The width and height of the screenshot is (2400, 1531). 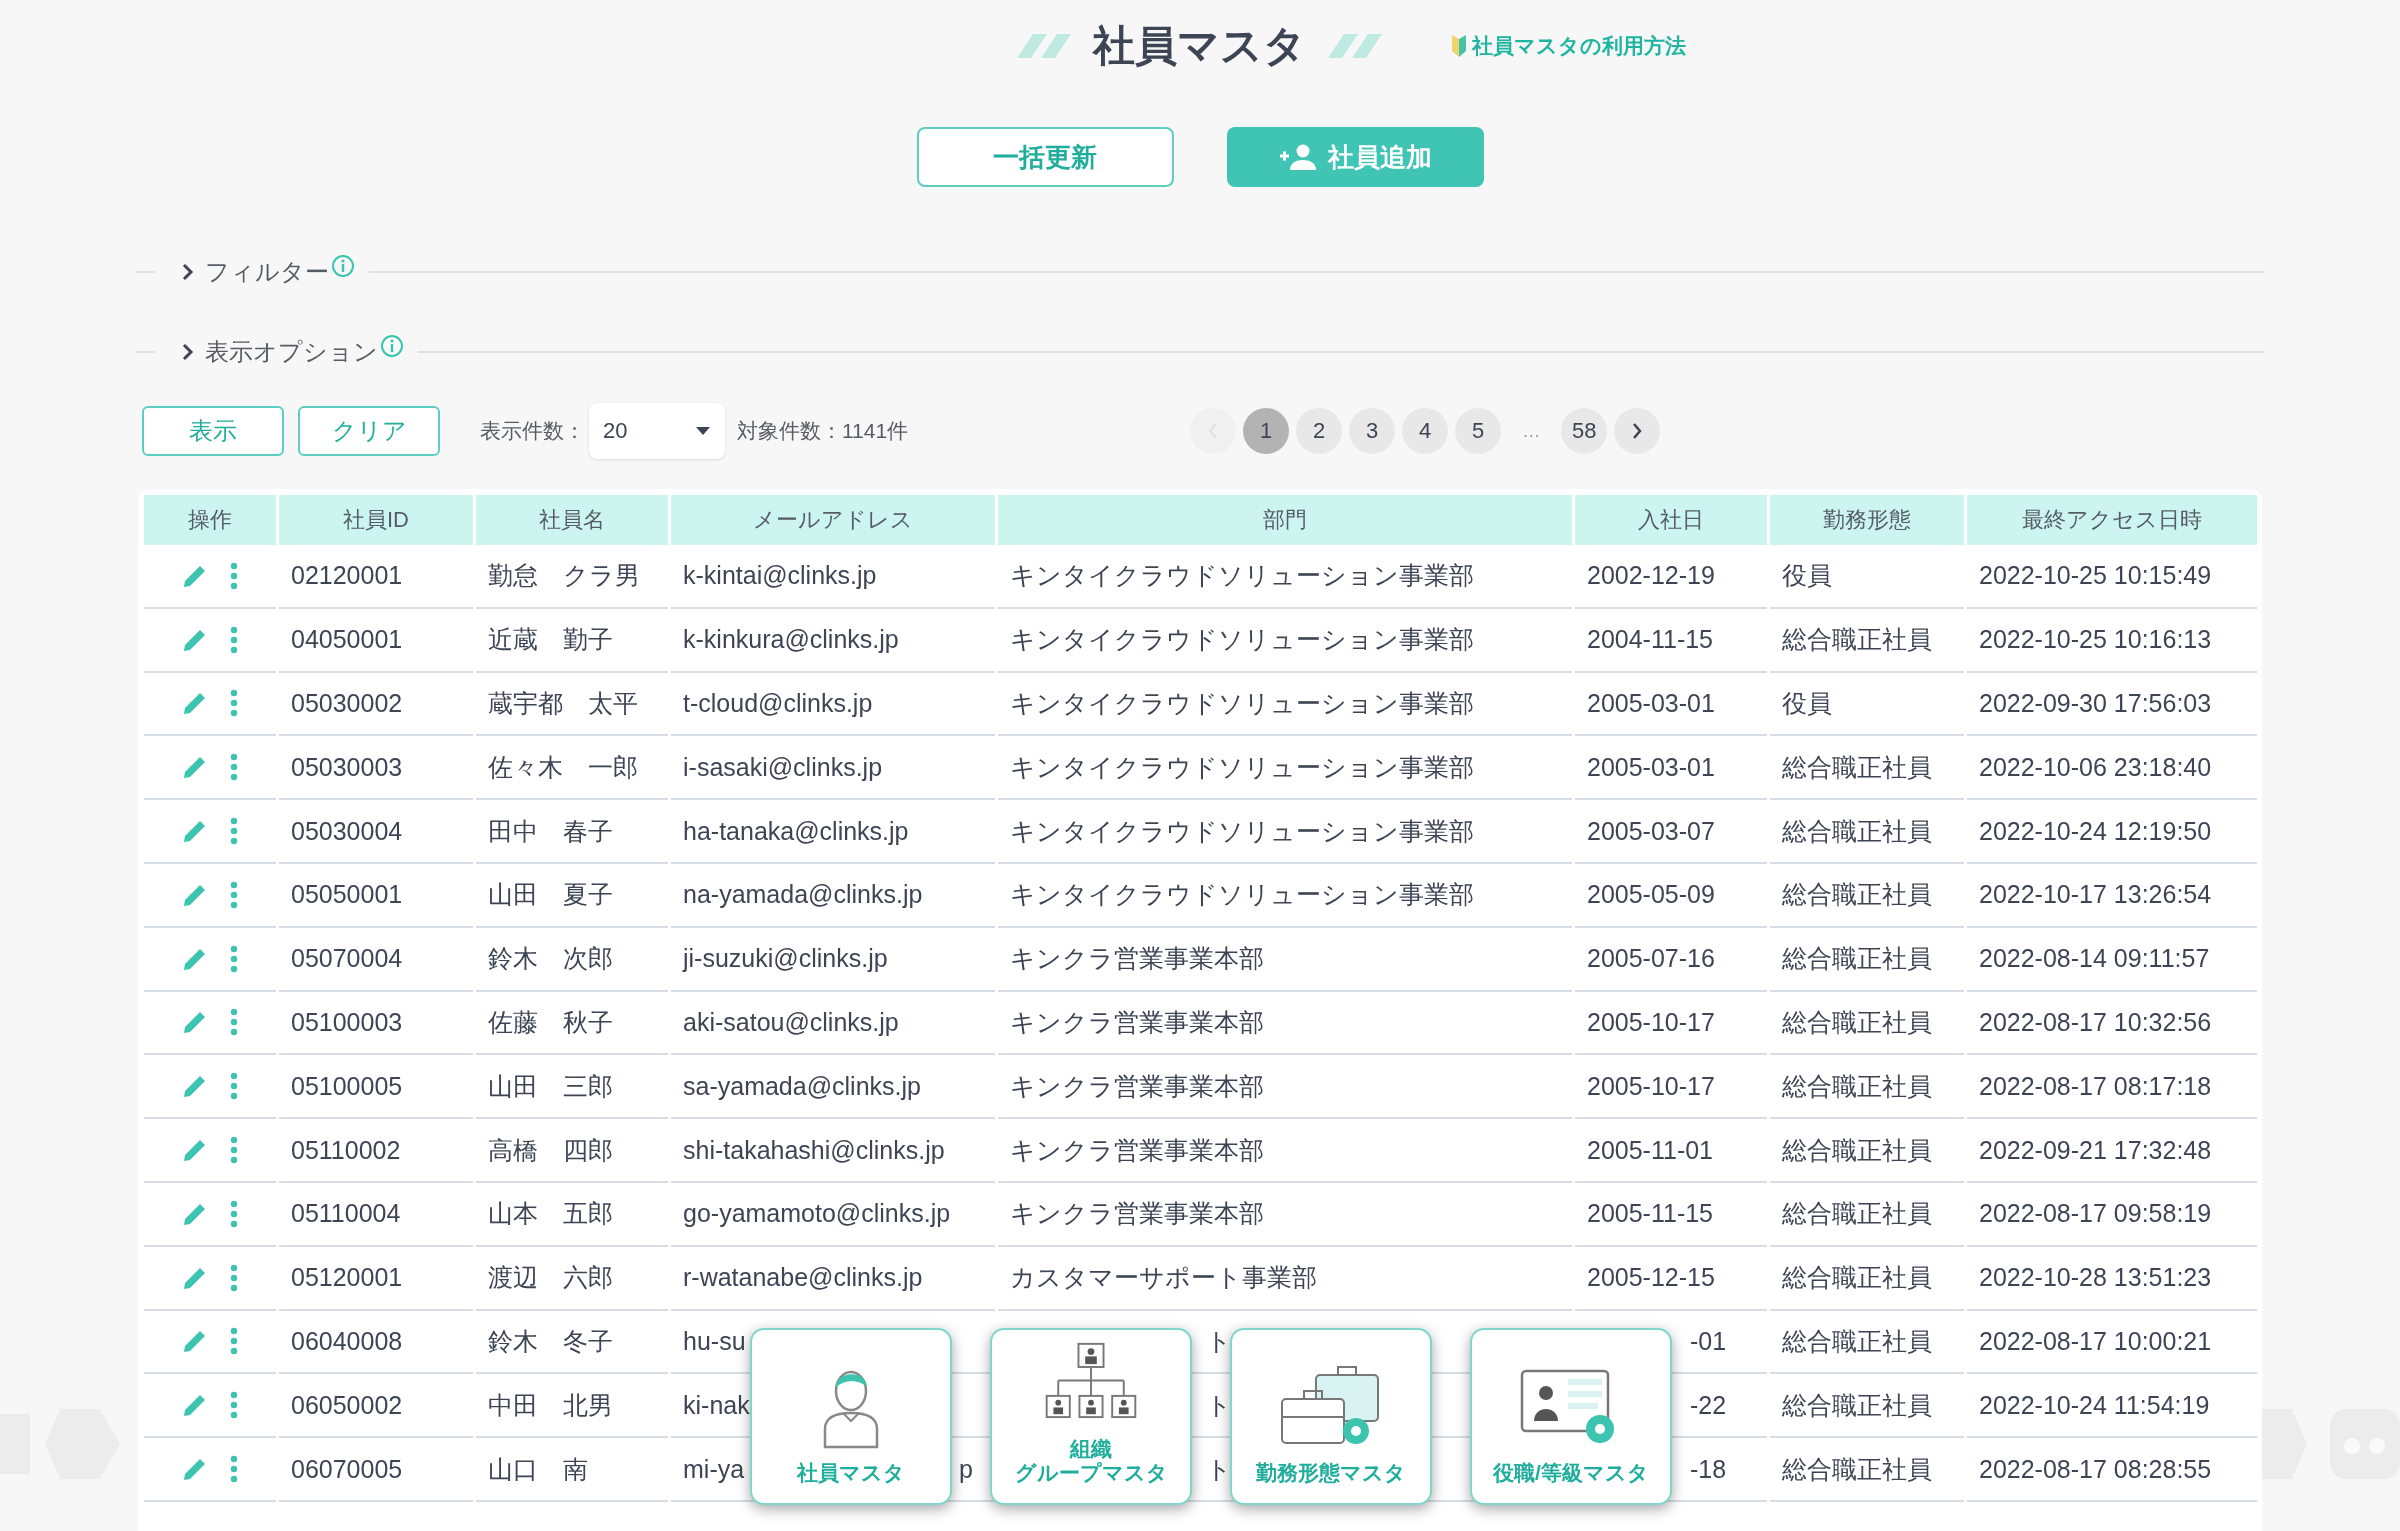 I want to click on table-cell: hu-su, so click(x=714, y=1341).